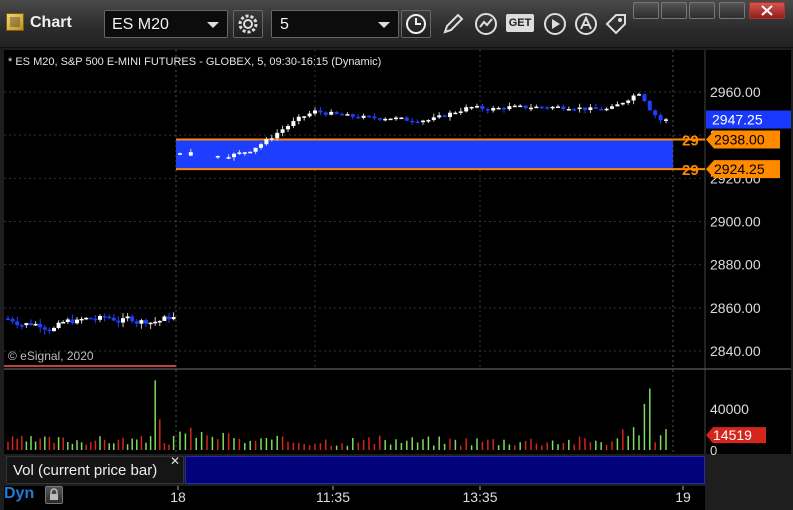  Describe the element at coordinates (729, 409) in the screenshot. I see `volume-tick-label: 40000` at that location.